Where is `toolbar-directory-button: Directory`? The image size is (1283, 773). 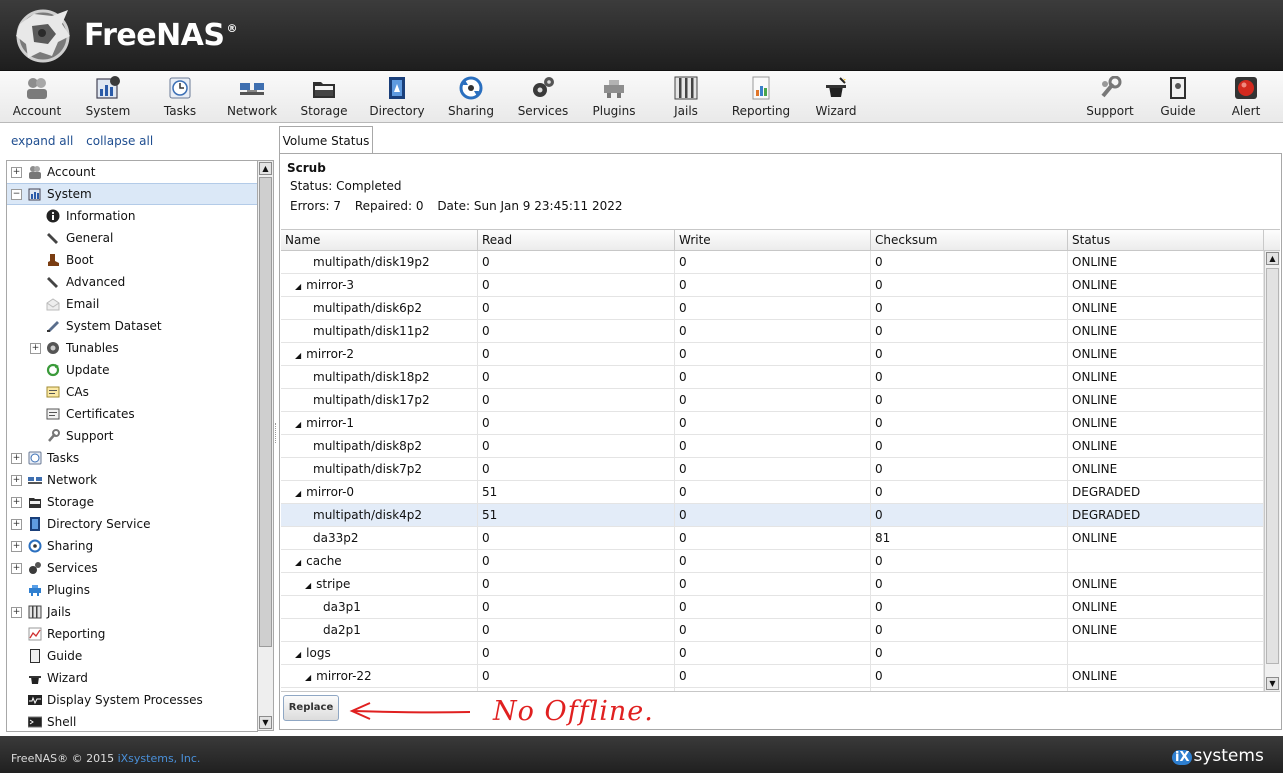
toolbar-directory-button: Directory is located at coordinates (397, 96).